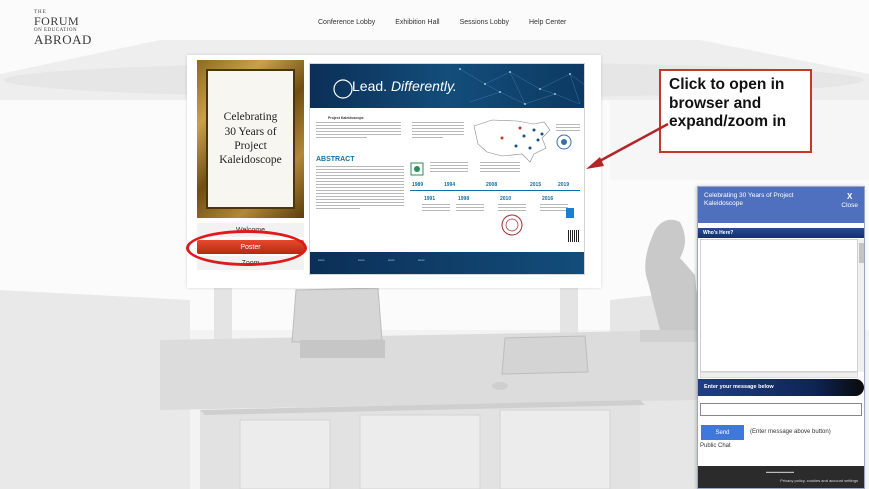  Describe the element at coordinates (850, 196) in the screenshot. I see `close-icon: X` at that location.